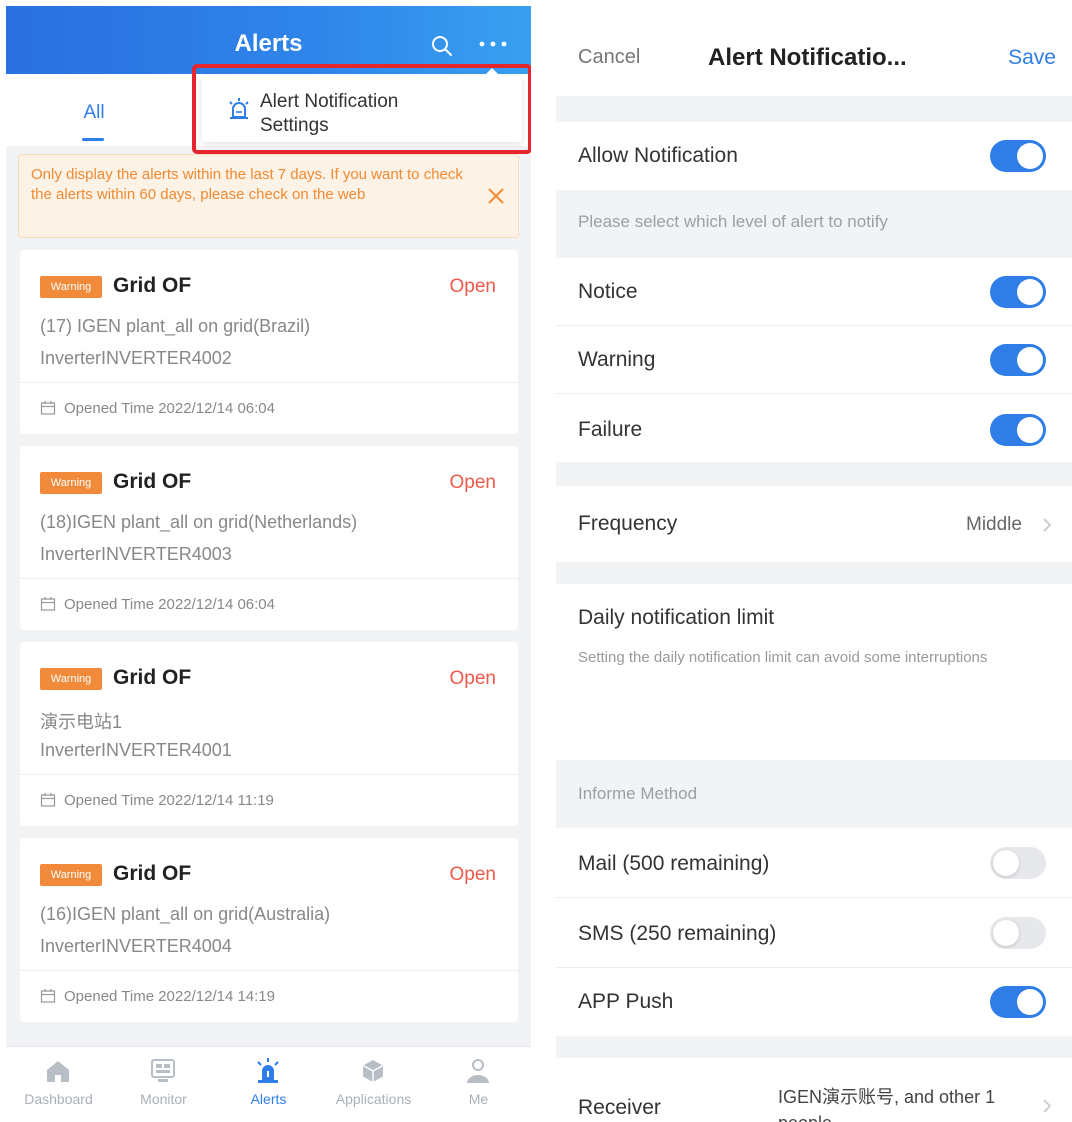  What do you see at coordinates (94, 113) in the screenshot?
I see `tab-all: All` at bounding box center [94, 113].